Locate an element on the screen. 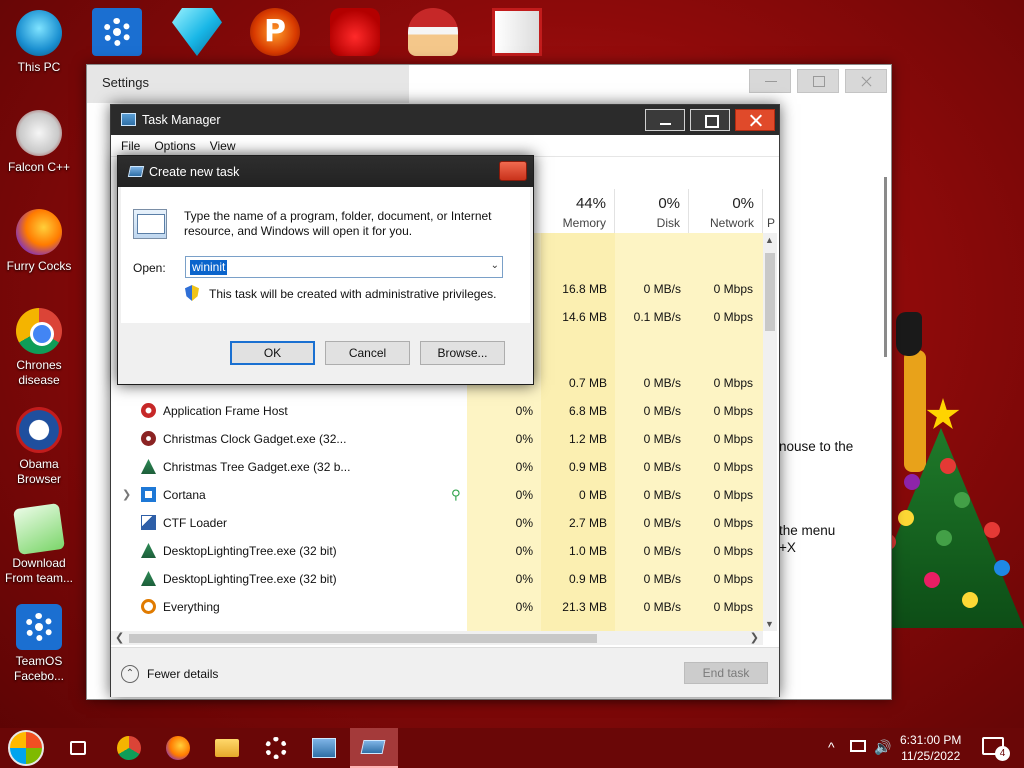 The height and width of the screenshot is (768, 1024). settings-scrollbar is located at coordinates (885, 267).